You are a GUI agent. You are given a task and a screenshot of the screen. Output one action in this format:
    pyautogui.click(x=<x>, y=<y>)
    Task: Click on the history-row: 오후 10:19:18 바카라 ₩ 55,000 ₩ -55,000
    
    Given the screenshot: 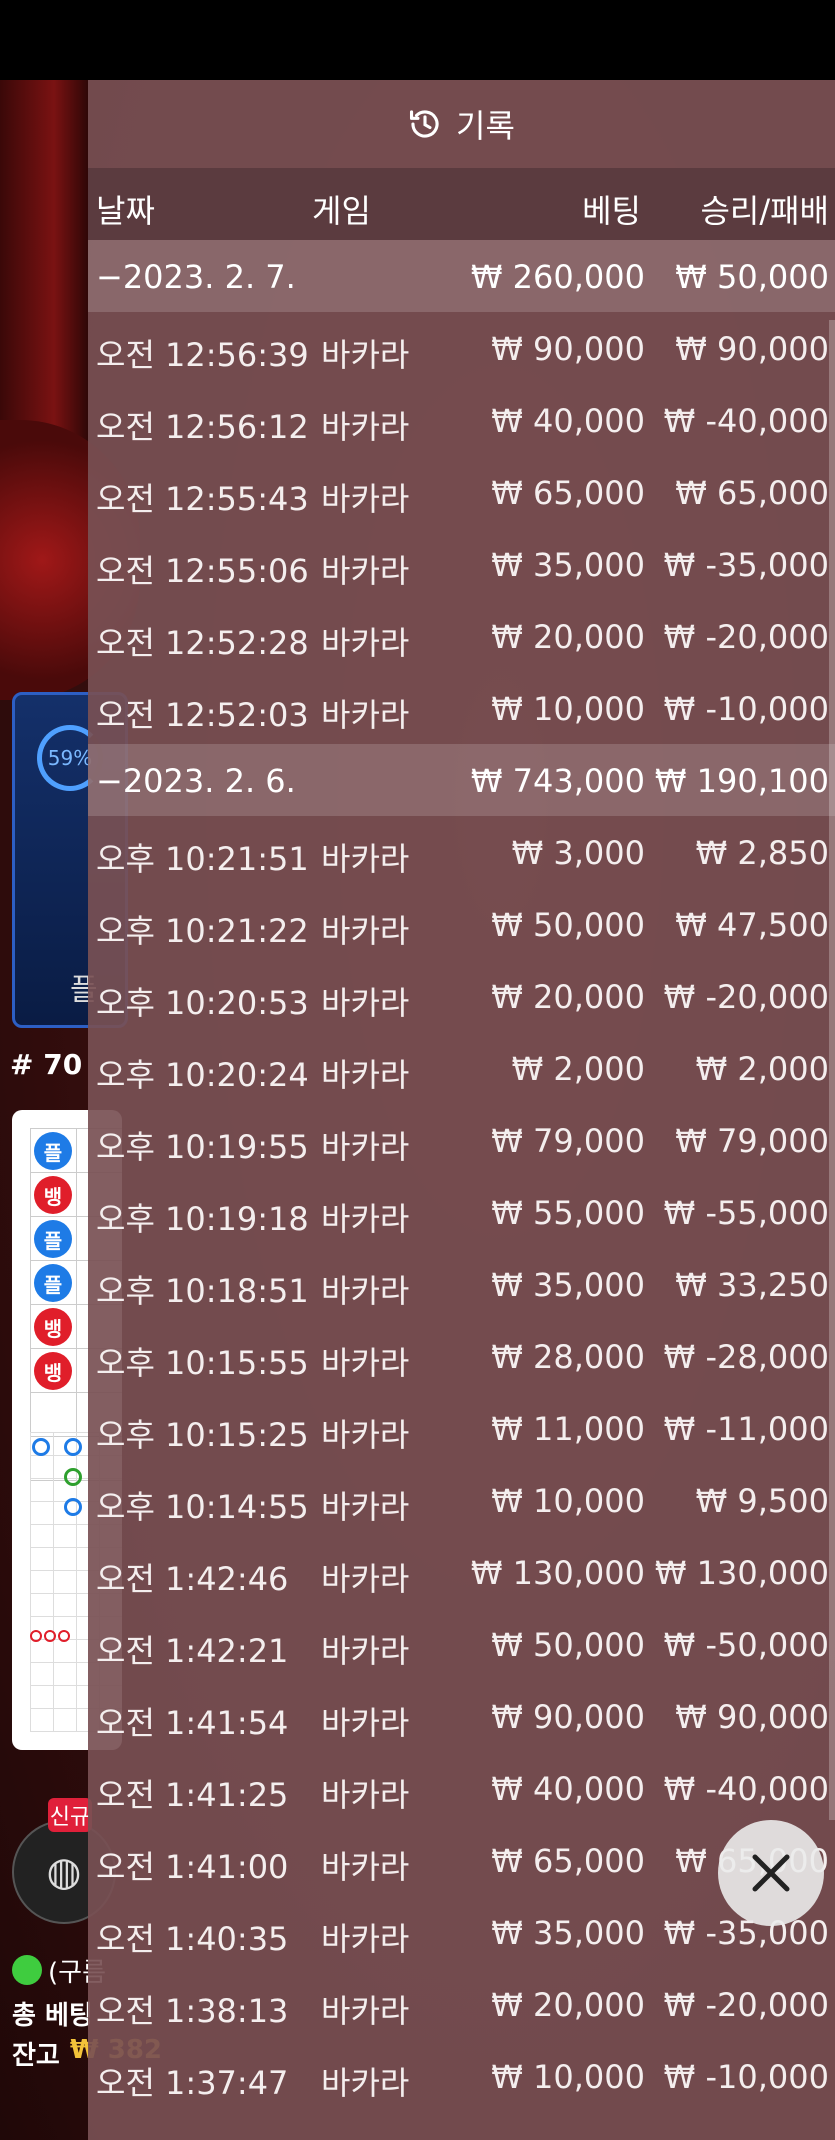 What is the action you would take?
    pyautogui.click(x=461, y=1212)
    